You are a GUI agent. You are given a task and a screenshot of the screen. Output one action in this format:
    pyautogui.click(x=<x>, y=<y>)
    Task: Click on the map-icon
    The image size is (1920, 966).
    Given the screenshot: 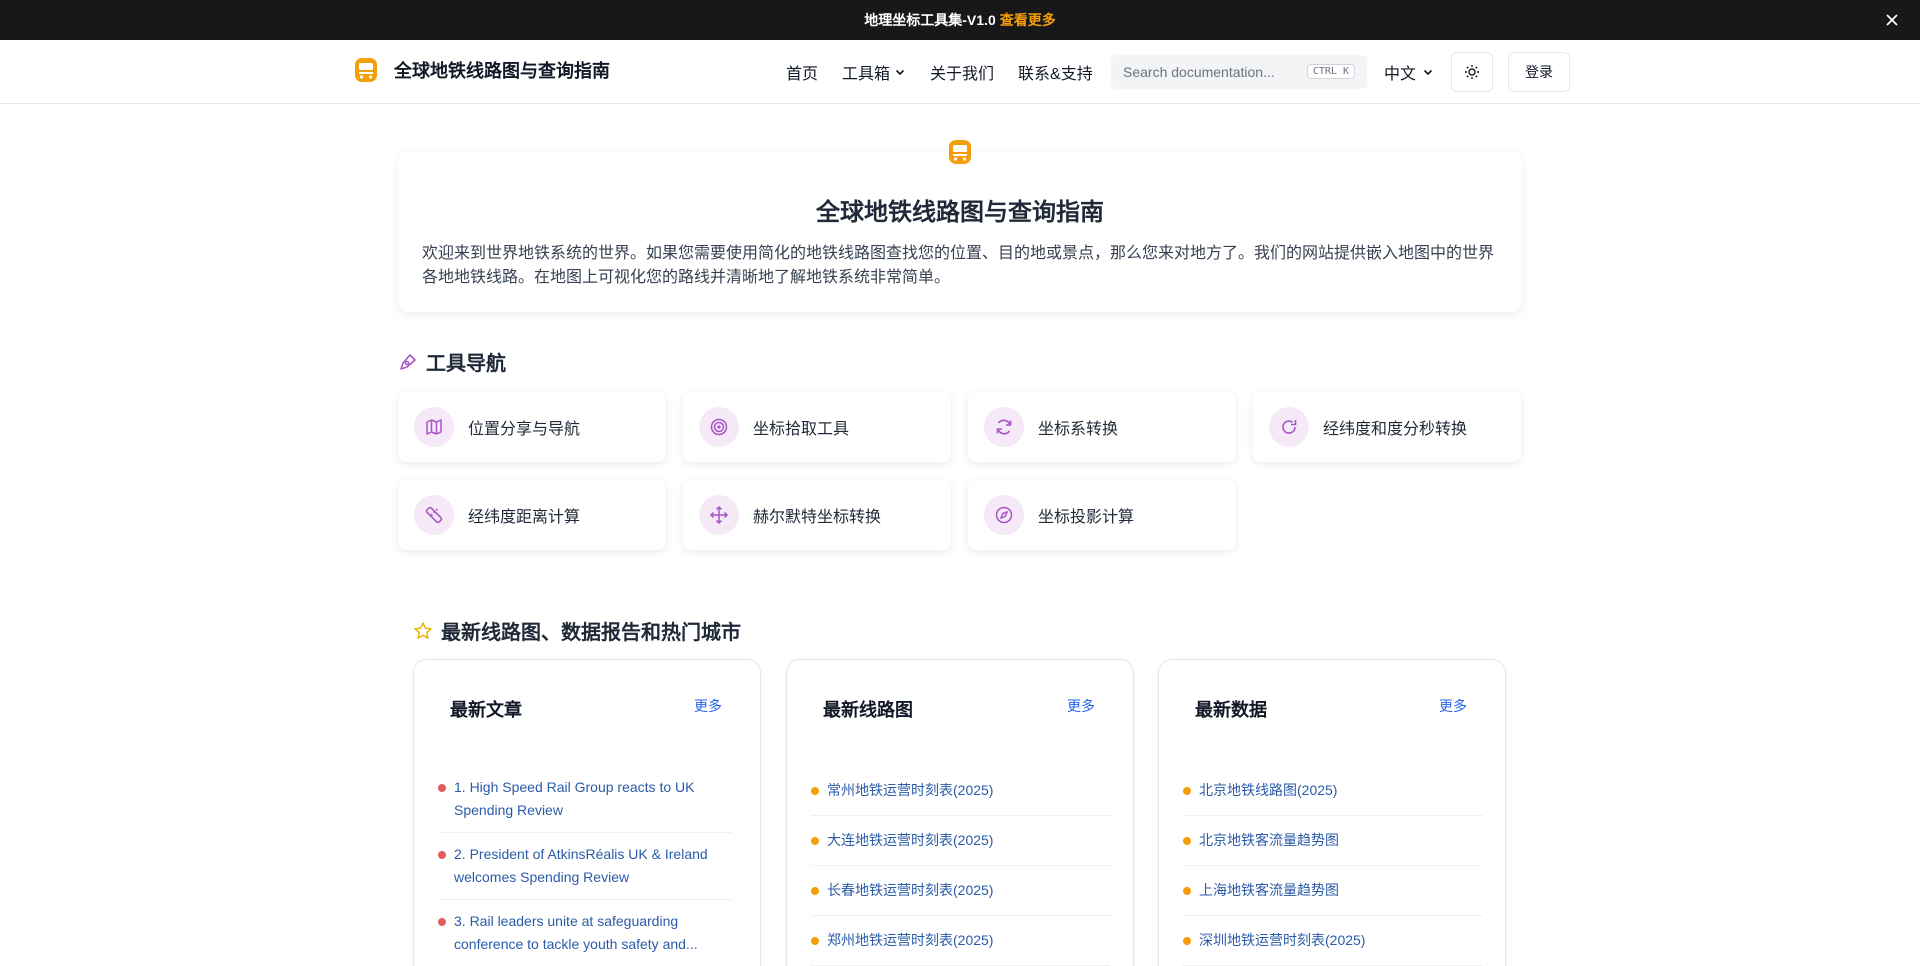 What is the action you would take?
    pyautogui.click(x=434, y=427)
    